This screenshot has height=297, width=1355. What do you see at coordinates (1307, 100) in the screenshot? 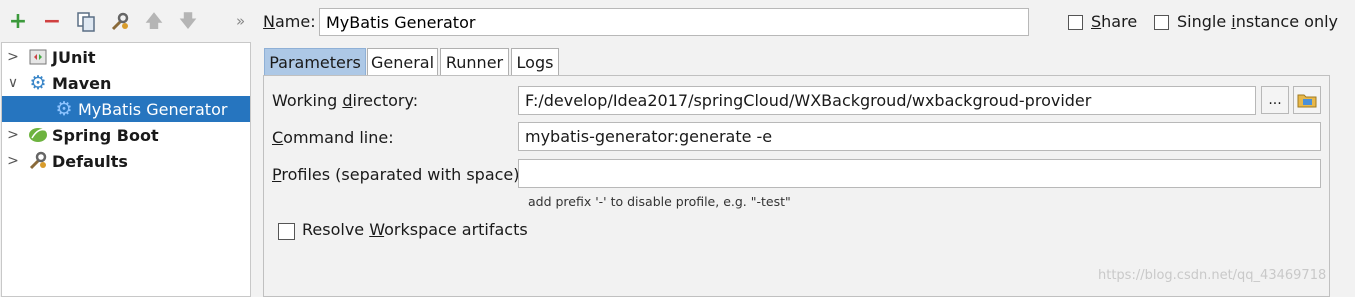
I see `folder-icon` at bounding box center [1307, 100].